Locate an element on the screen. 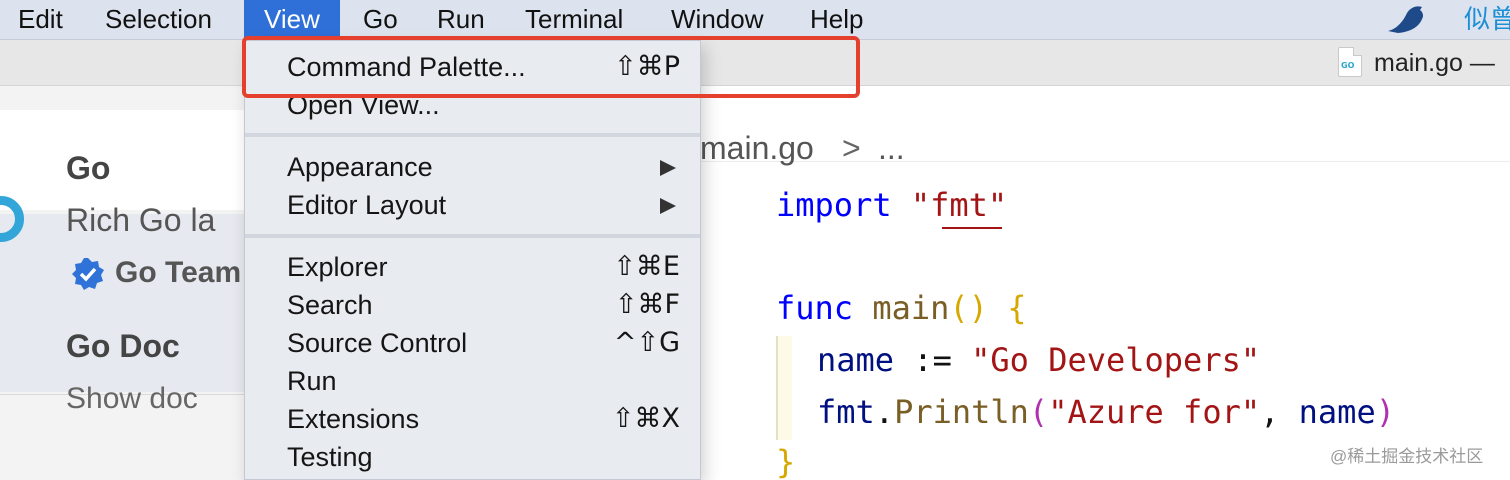 The image size is (1510, 480). menu-edit: Edit is located at coordinates (40, 19).